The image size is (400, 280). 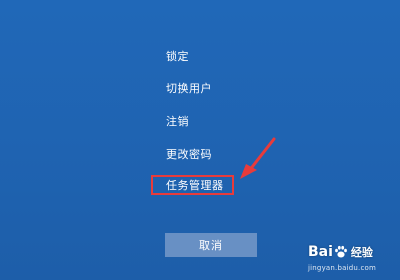 What do you see at coordinates (189, 155) in the screenshot?
I see `change-password-option: 更改密码` at bounding box center [189, 155].